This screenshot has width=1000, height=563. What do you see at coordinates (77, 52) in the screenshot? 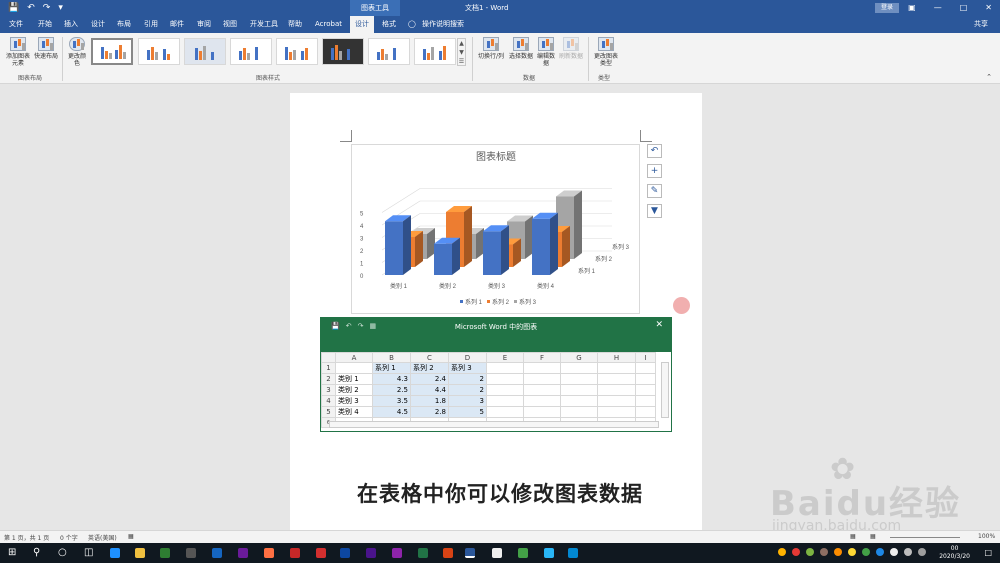
I see `change-colors-button: 更改颜色` at bounding box center [77, 52].